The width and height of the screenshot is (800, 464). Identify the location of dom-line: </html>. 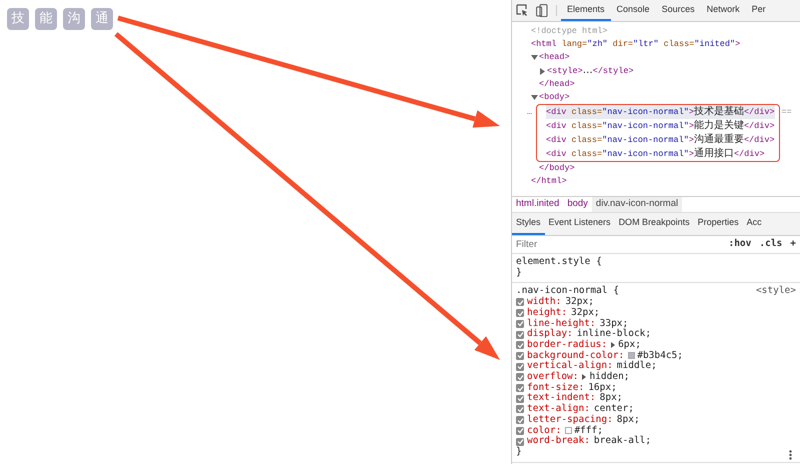
(549, 181).